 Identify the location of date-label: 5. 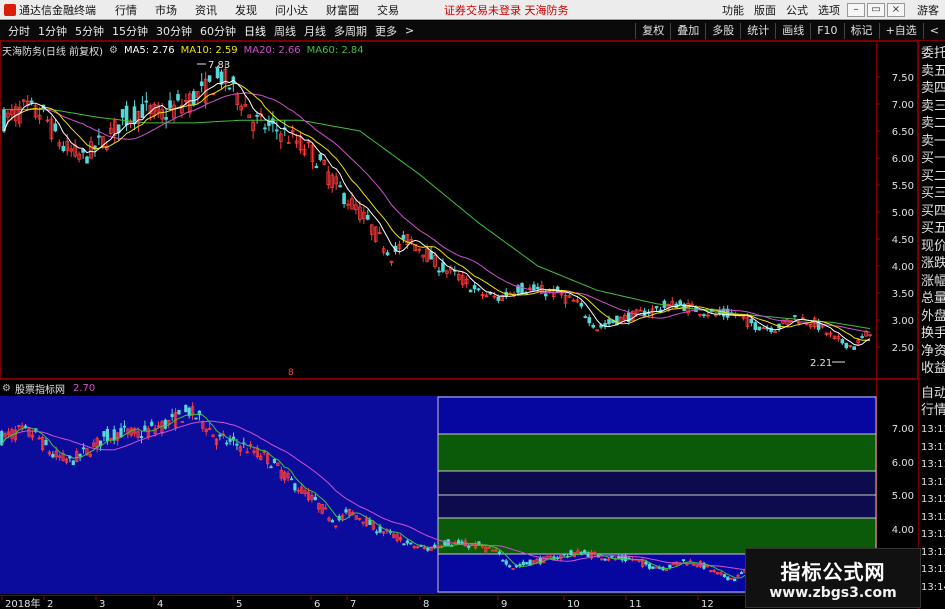
(239, 604).